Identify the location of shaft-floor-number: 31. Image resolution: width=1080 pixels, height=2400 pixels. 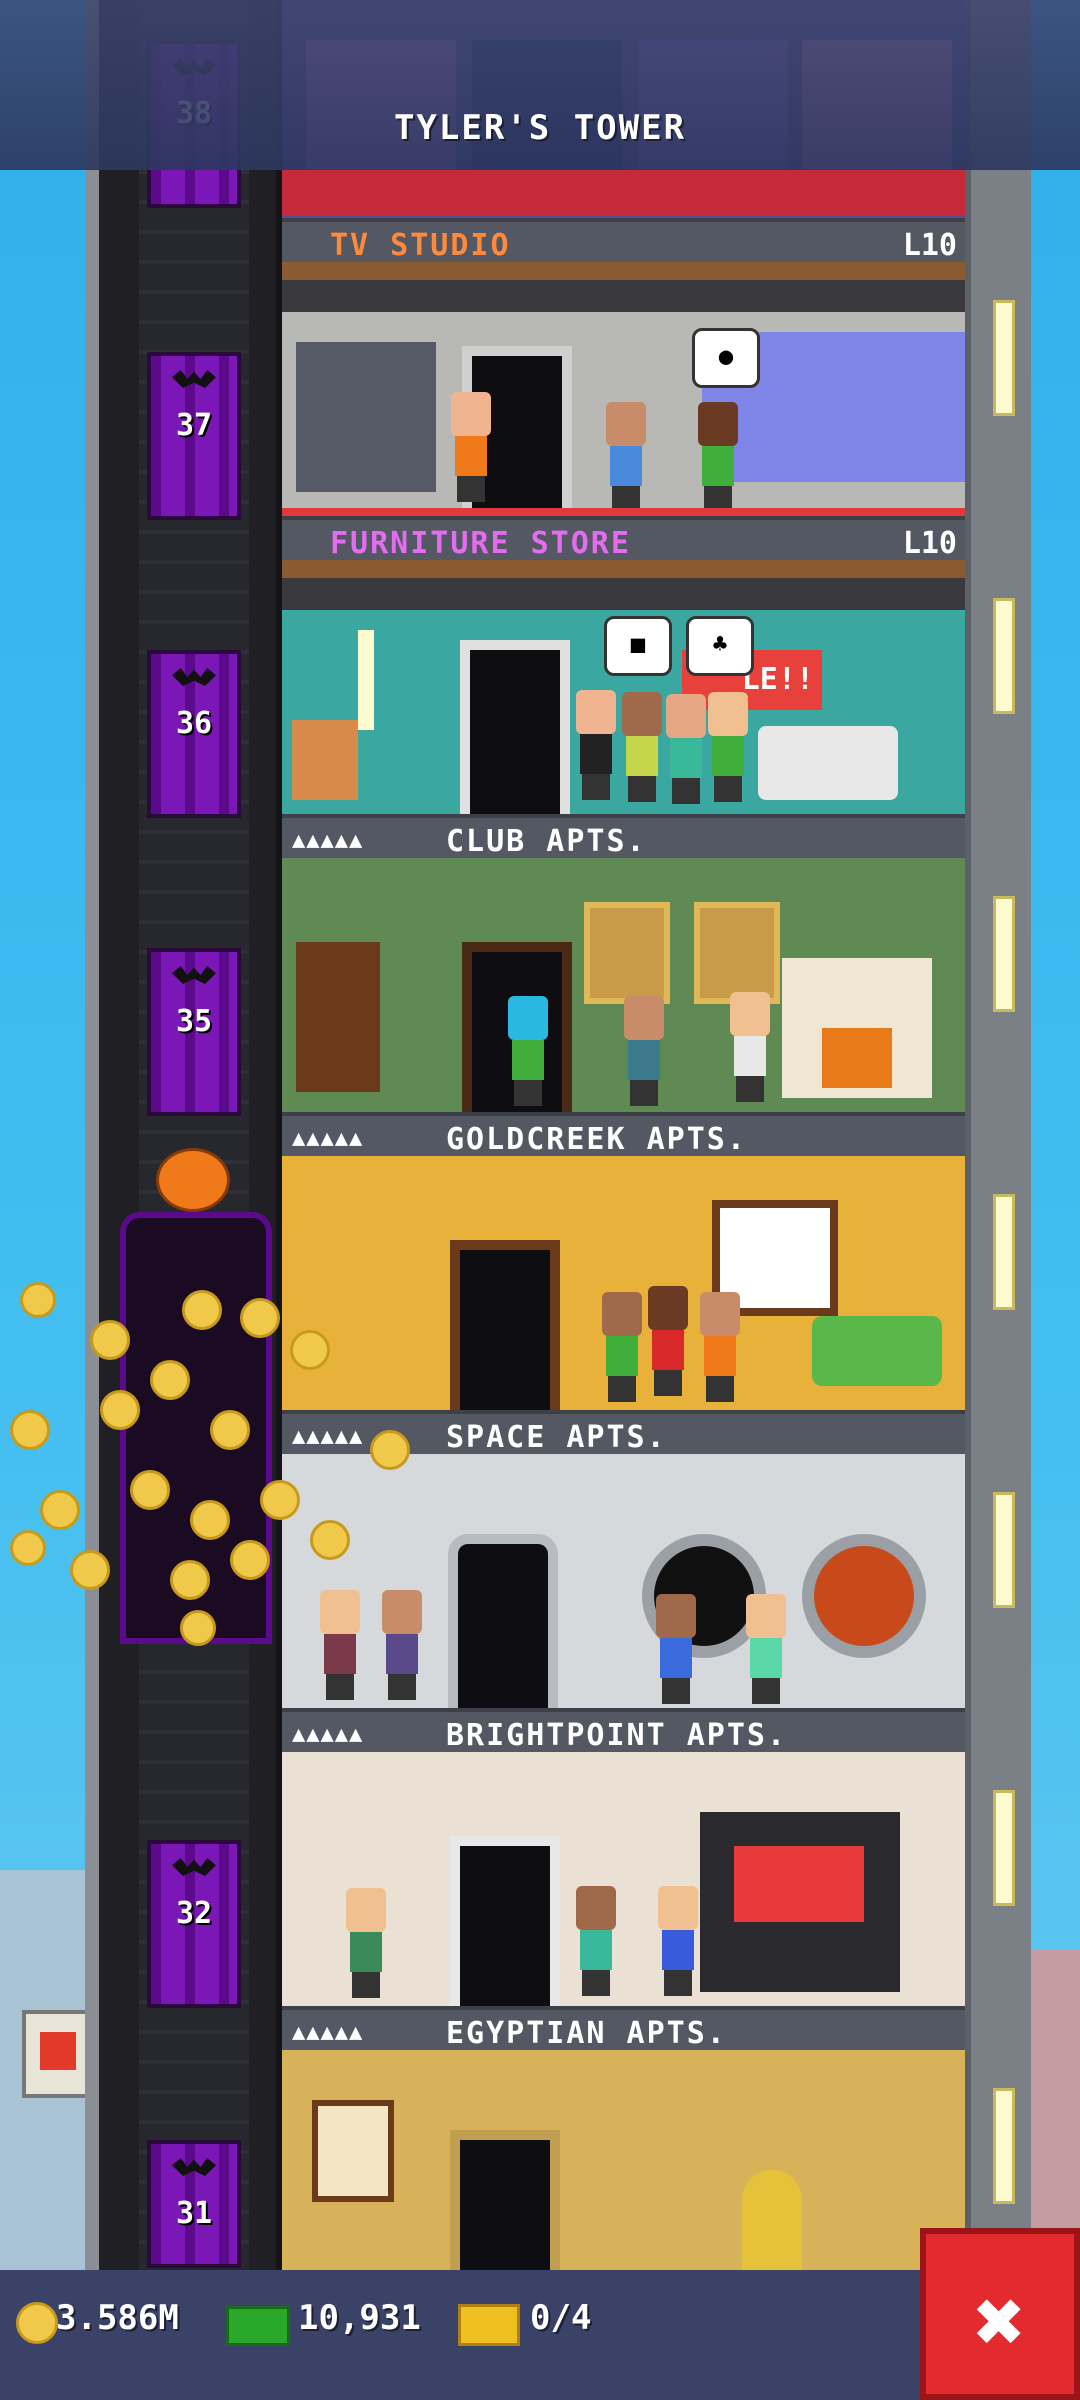
(194, 2213).